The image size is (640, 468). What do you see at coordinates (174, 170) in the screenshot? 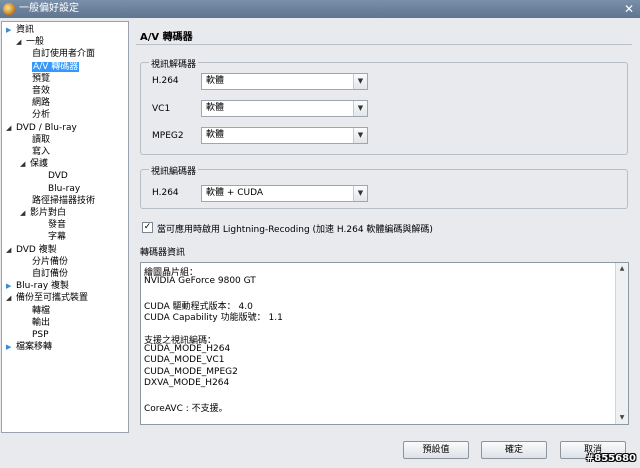
I see `video-encoder-group-label: 視訊編碼器` at bounding box center [174, 170].